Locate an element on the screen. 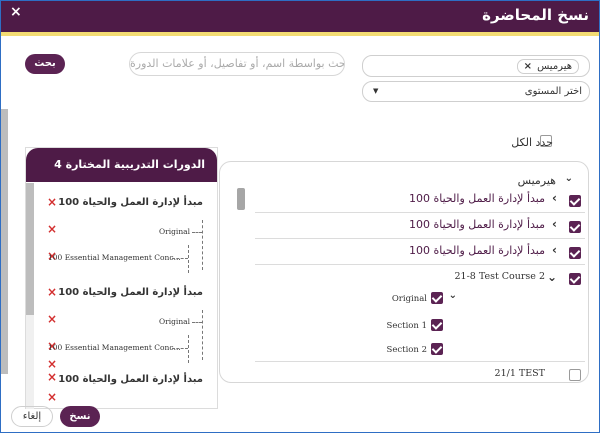 This screenshot has height=433, width=600. dialog-header: × نسخ المحاضرة is located at coordinates (300, 16).